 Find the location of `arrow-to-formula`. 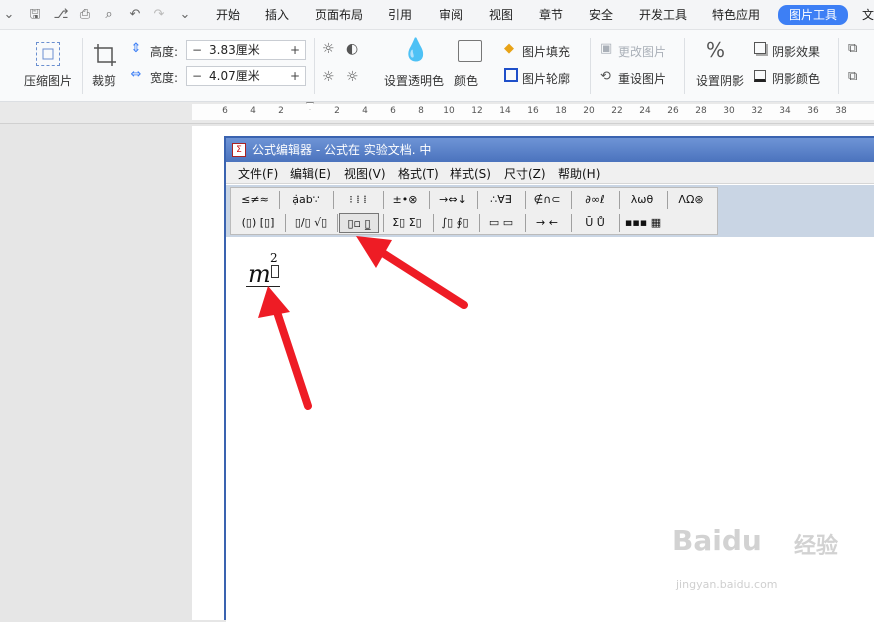

arrow-to-formula is located at coordinates (285, 348).